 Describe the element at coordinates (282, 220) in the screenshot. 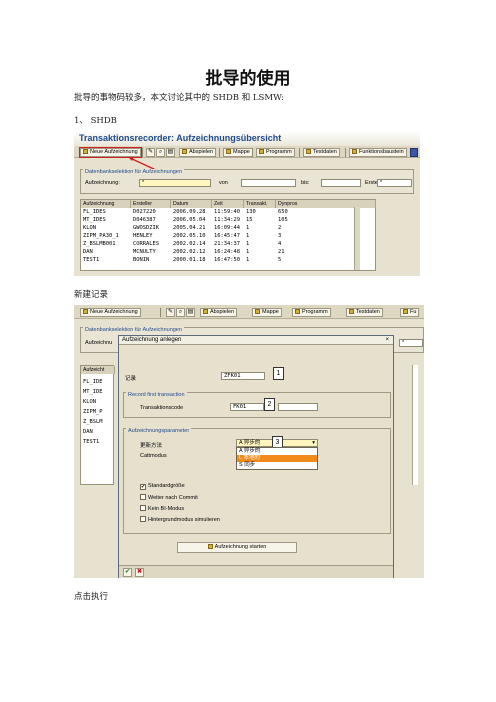

I see `table-cell: 105` at that location.